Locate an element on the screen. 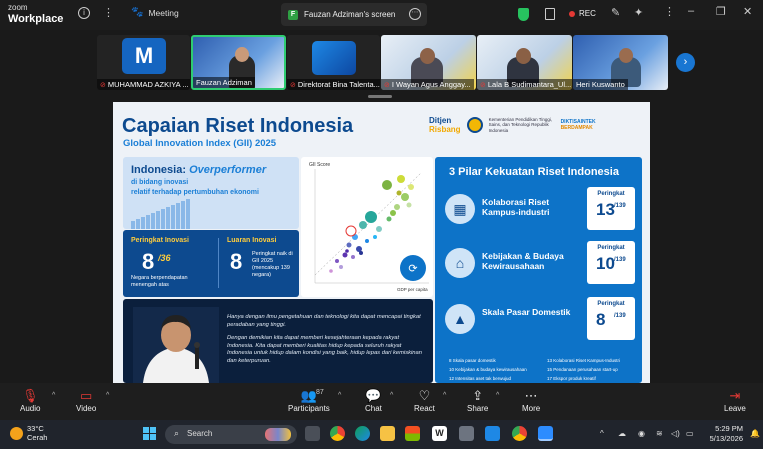 This screenshot has height=449, width=763. clock-time: 5:29 PM is located at coordinates (729, 428).